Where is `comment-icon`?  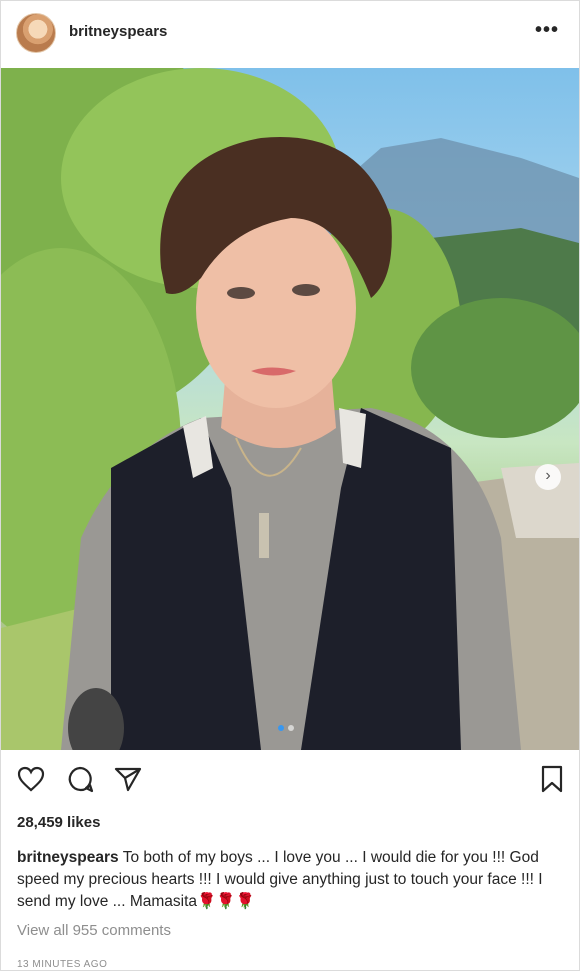
comment-icon is located at coordinates (80, 779).